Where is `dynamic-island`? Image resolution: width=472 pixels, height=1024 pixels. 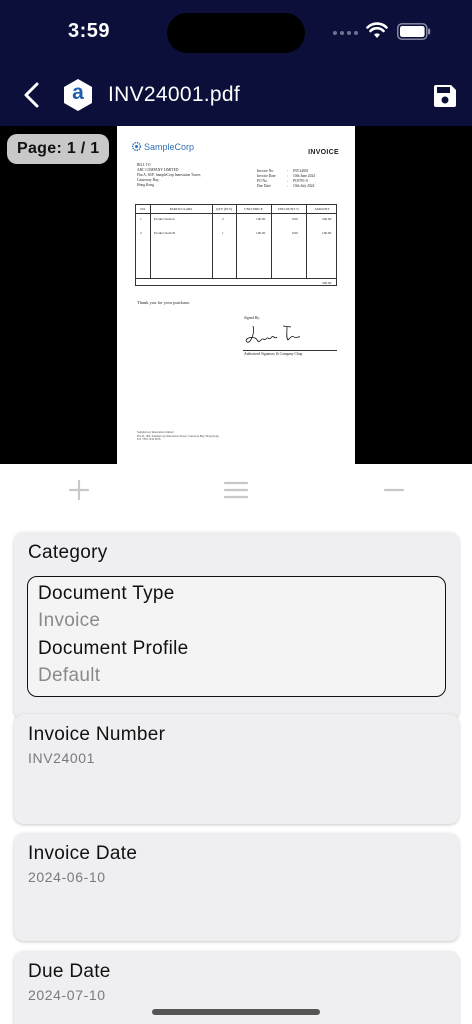
dynamic-island is located at coordinates (236, 33).